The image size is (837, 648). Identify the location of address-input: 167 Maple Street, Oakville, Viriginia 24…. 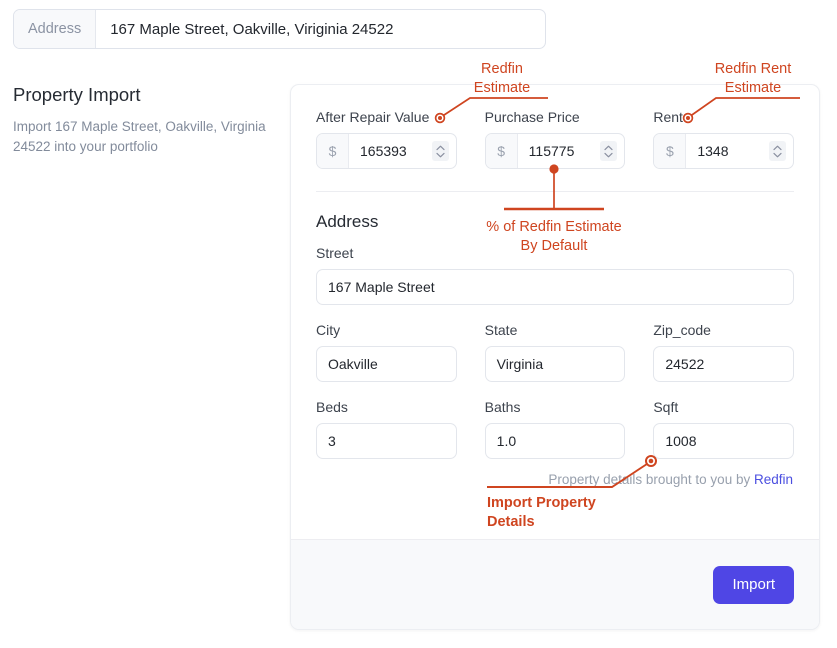
(320, 29).